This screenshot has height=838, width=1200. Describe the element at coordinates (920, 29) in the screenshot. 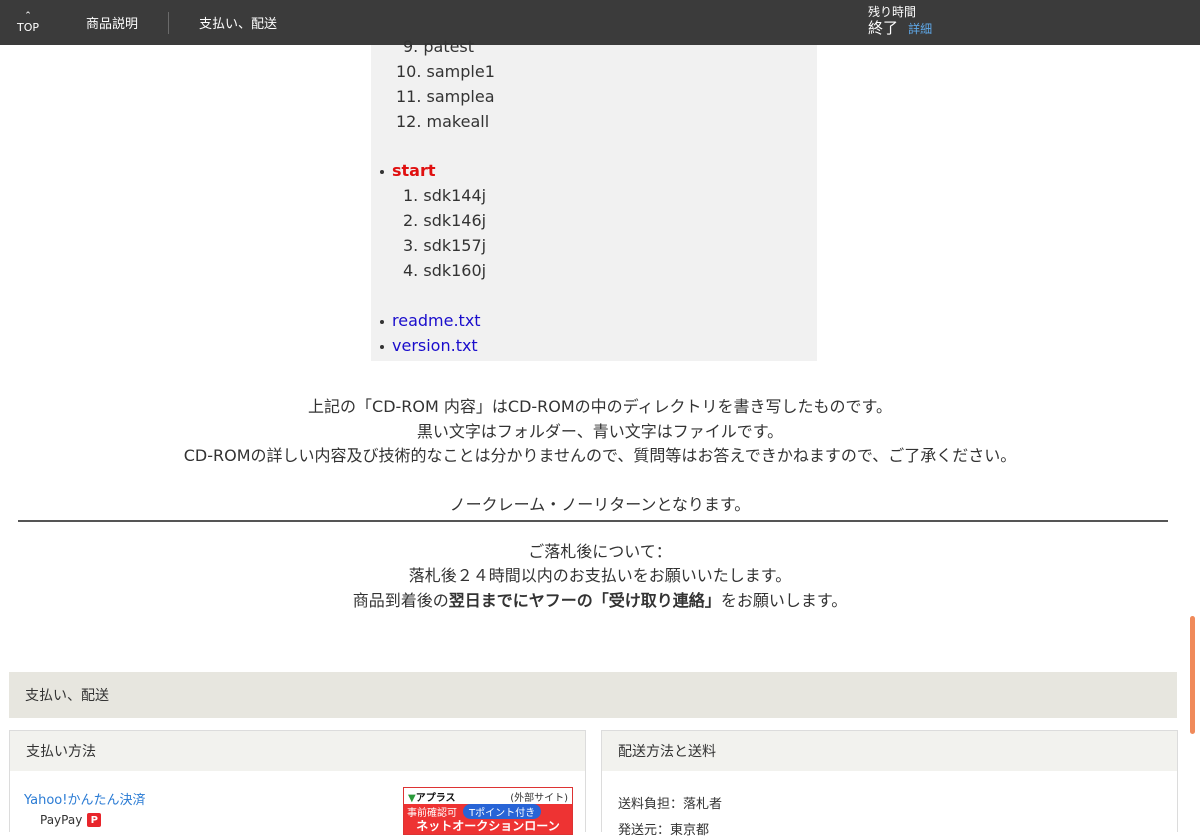

I see `detail-link: 詳細` at that location.